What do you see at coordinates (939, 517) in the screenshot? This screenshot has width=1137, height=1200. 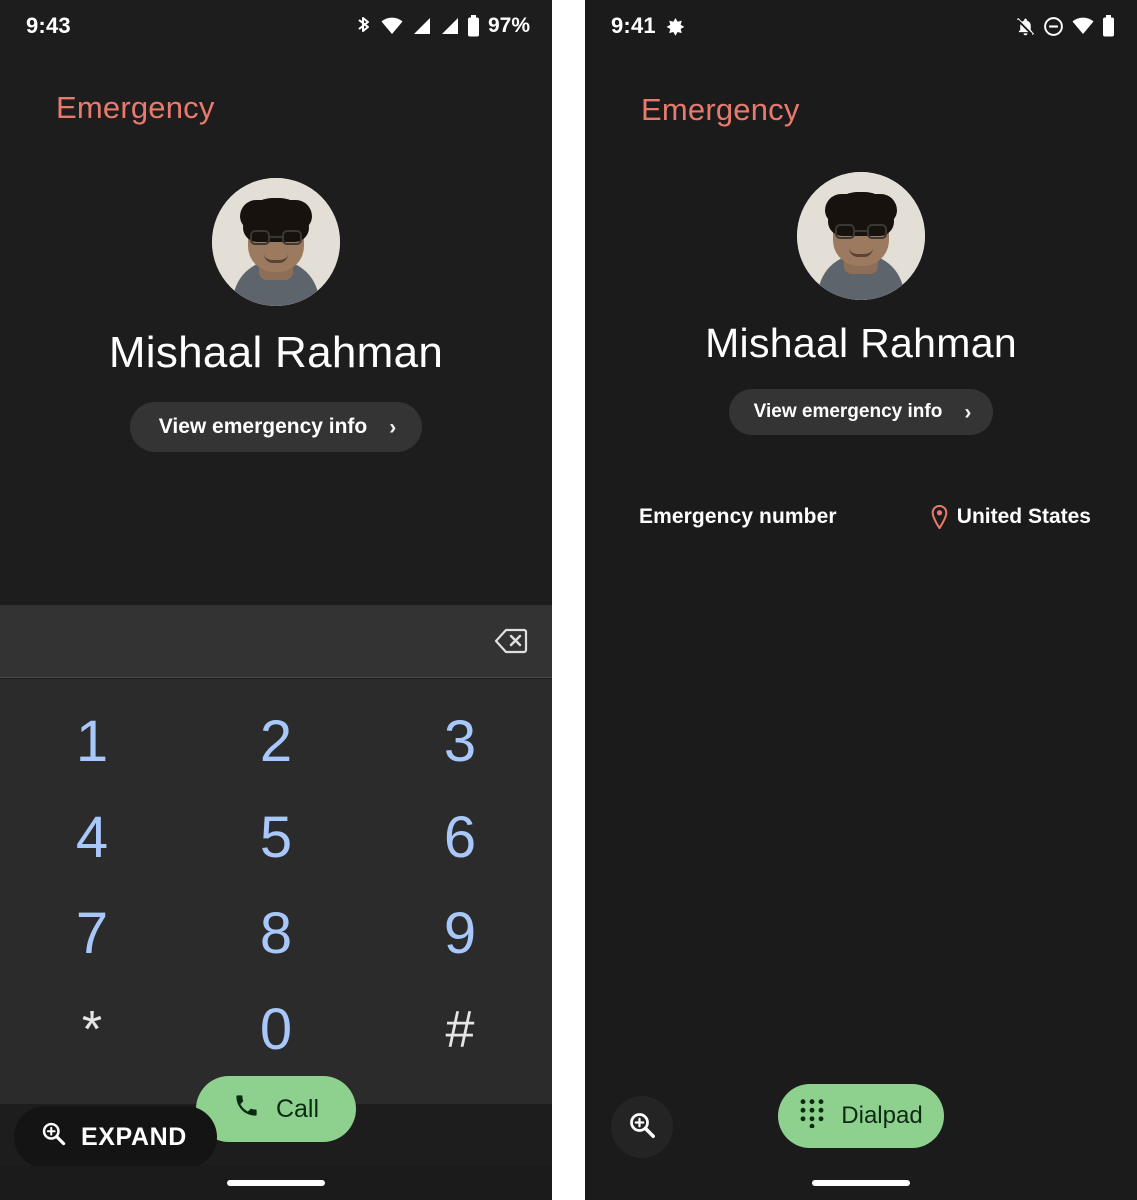 I see `location-pin-icon` at bounding box center [939, 517].